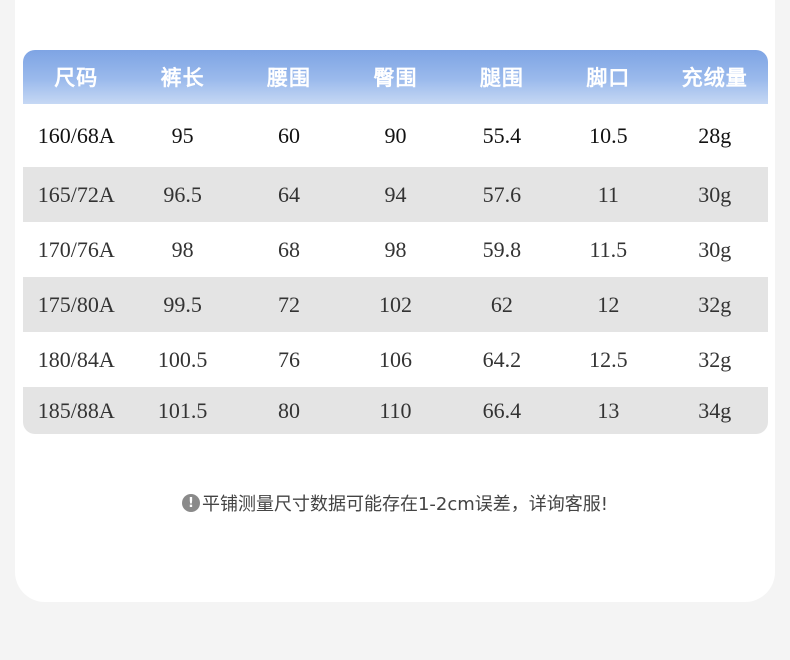 Image resolution: width=790 pixels, height=660 pixels. I want to click on cell-waist: 76, so click(289, 359).